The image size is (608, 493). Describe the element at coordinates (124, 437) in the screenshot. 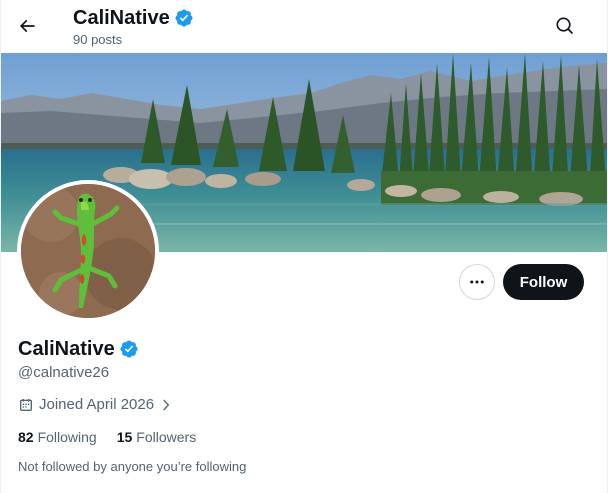

I see `followers-count: 15` at that location.